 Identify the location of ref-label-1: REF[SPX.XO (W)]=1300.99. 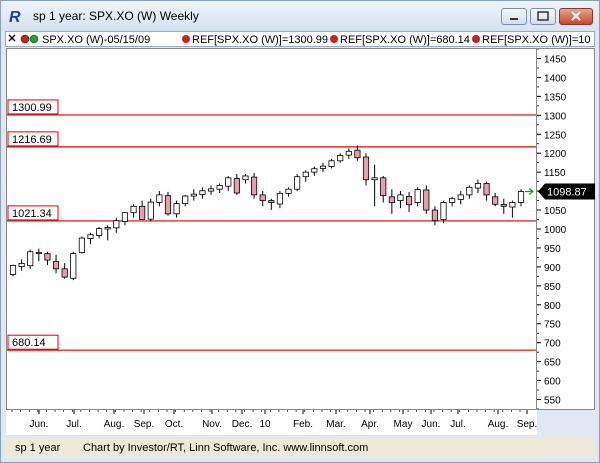
(260, 40).